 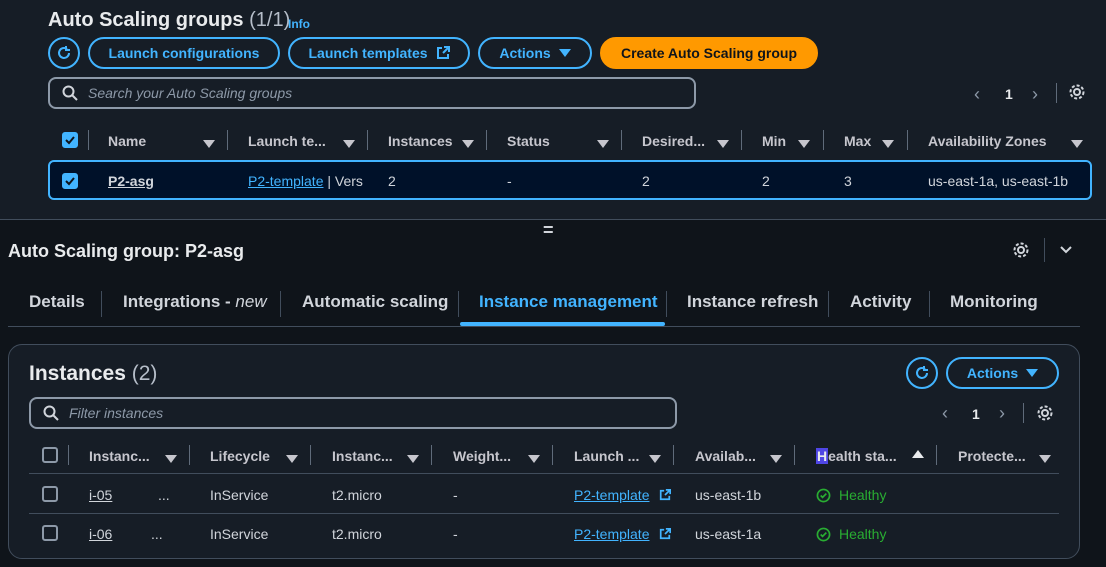 I want to click on splitter-handle: =, so click(x=548, y=230).